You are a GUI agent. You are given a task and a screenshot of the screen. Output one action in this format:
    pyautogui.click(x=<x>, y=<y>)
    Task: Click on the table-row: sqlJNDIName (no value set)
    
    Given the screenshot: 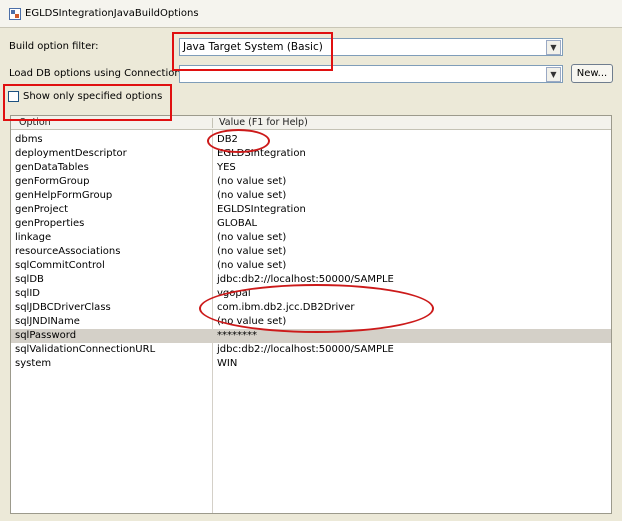 What is the action you would take?
    pyautogui.click(x=311, y=322)
    